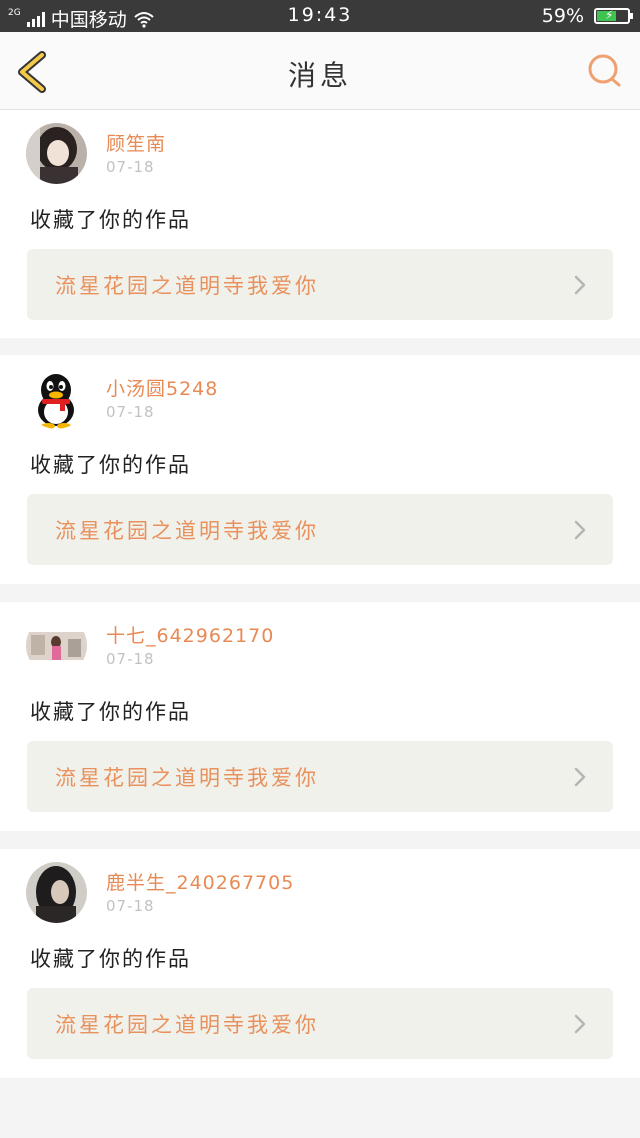  I want to click on photo-room-avatar-icon, so click(56, 645).